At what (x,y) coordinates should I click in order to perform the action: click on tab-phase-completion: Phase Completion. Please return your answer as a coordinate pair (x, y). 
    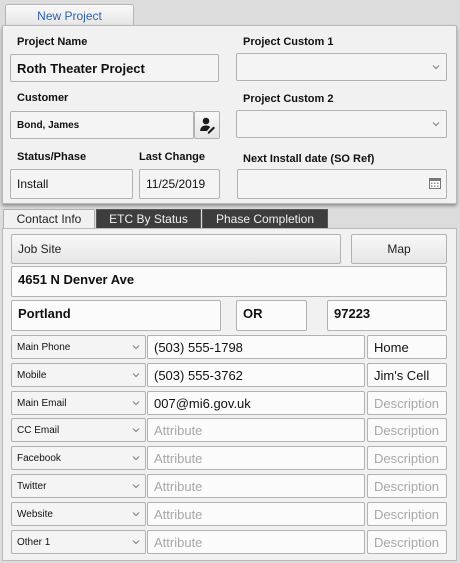
    Looking at the image, I should click on (265, 218).